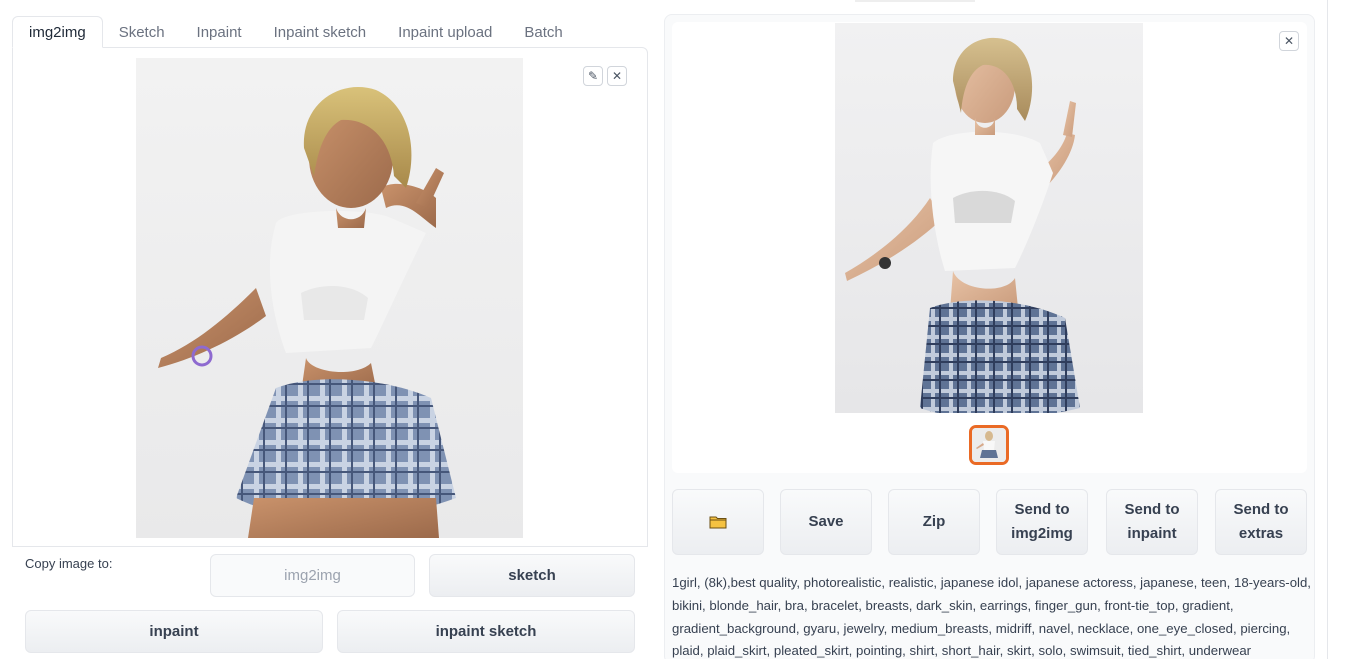  What do you see at coordinates (1261, 509) in the screenshot?
I see `send-to-extras-line1: Send to` at bounding box center [1261, 509].